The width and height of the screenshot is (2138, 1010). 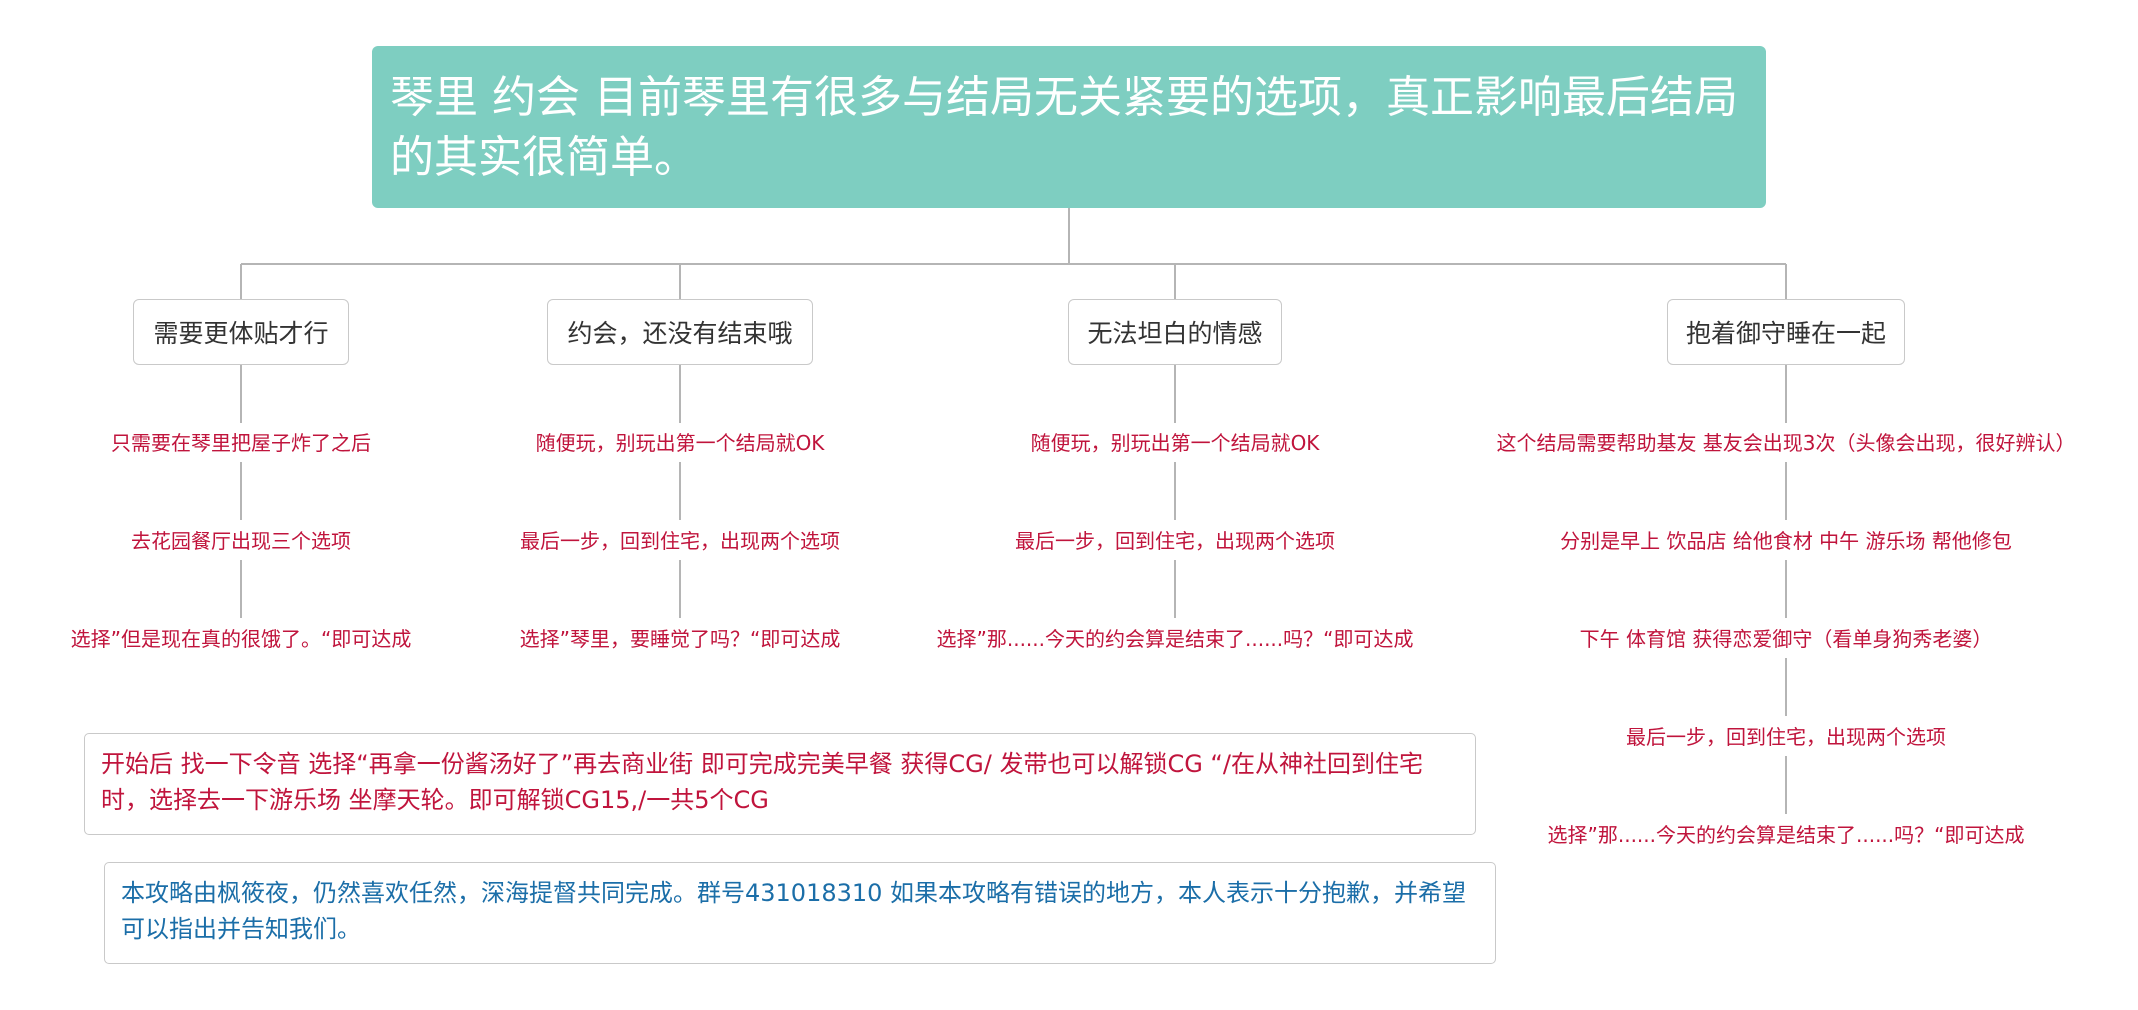 What do you see at coordinates (1786, 639) in the screenshot?
I see `leaf-item: 下午 体育馆 获得恋爱御守（看单身狗秀老婆）` at bounding box center [1786, 639].